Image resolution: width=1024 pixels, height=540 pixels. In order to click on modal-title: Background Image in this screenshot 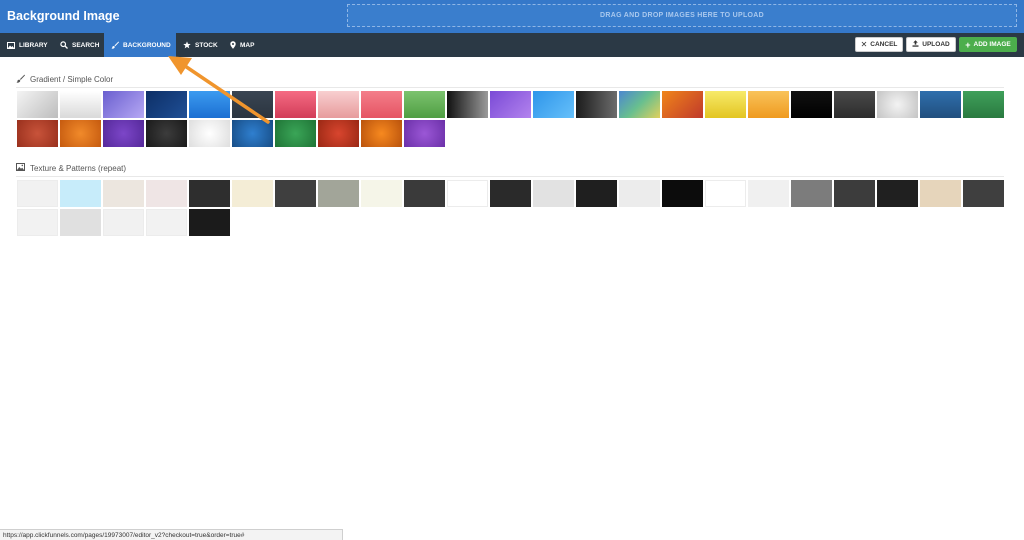, I will do `click(63, 16)`.